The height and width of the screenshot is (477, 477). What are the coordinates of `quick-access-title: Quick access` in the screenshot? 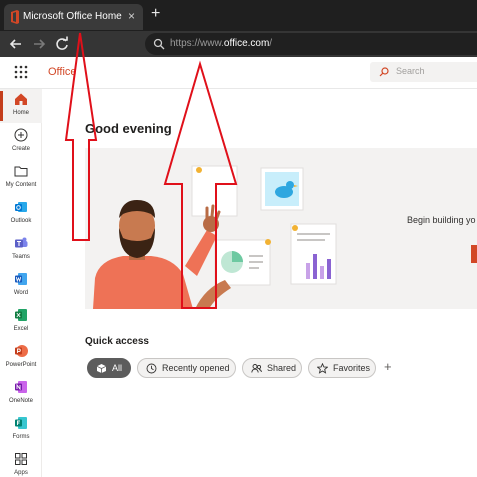 It's located at (117, 341).